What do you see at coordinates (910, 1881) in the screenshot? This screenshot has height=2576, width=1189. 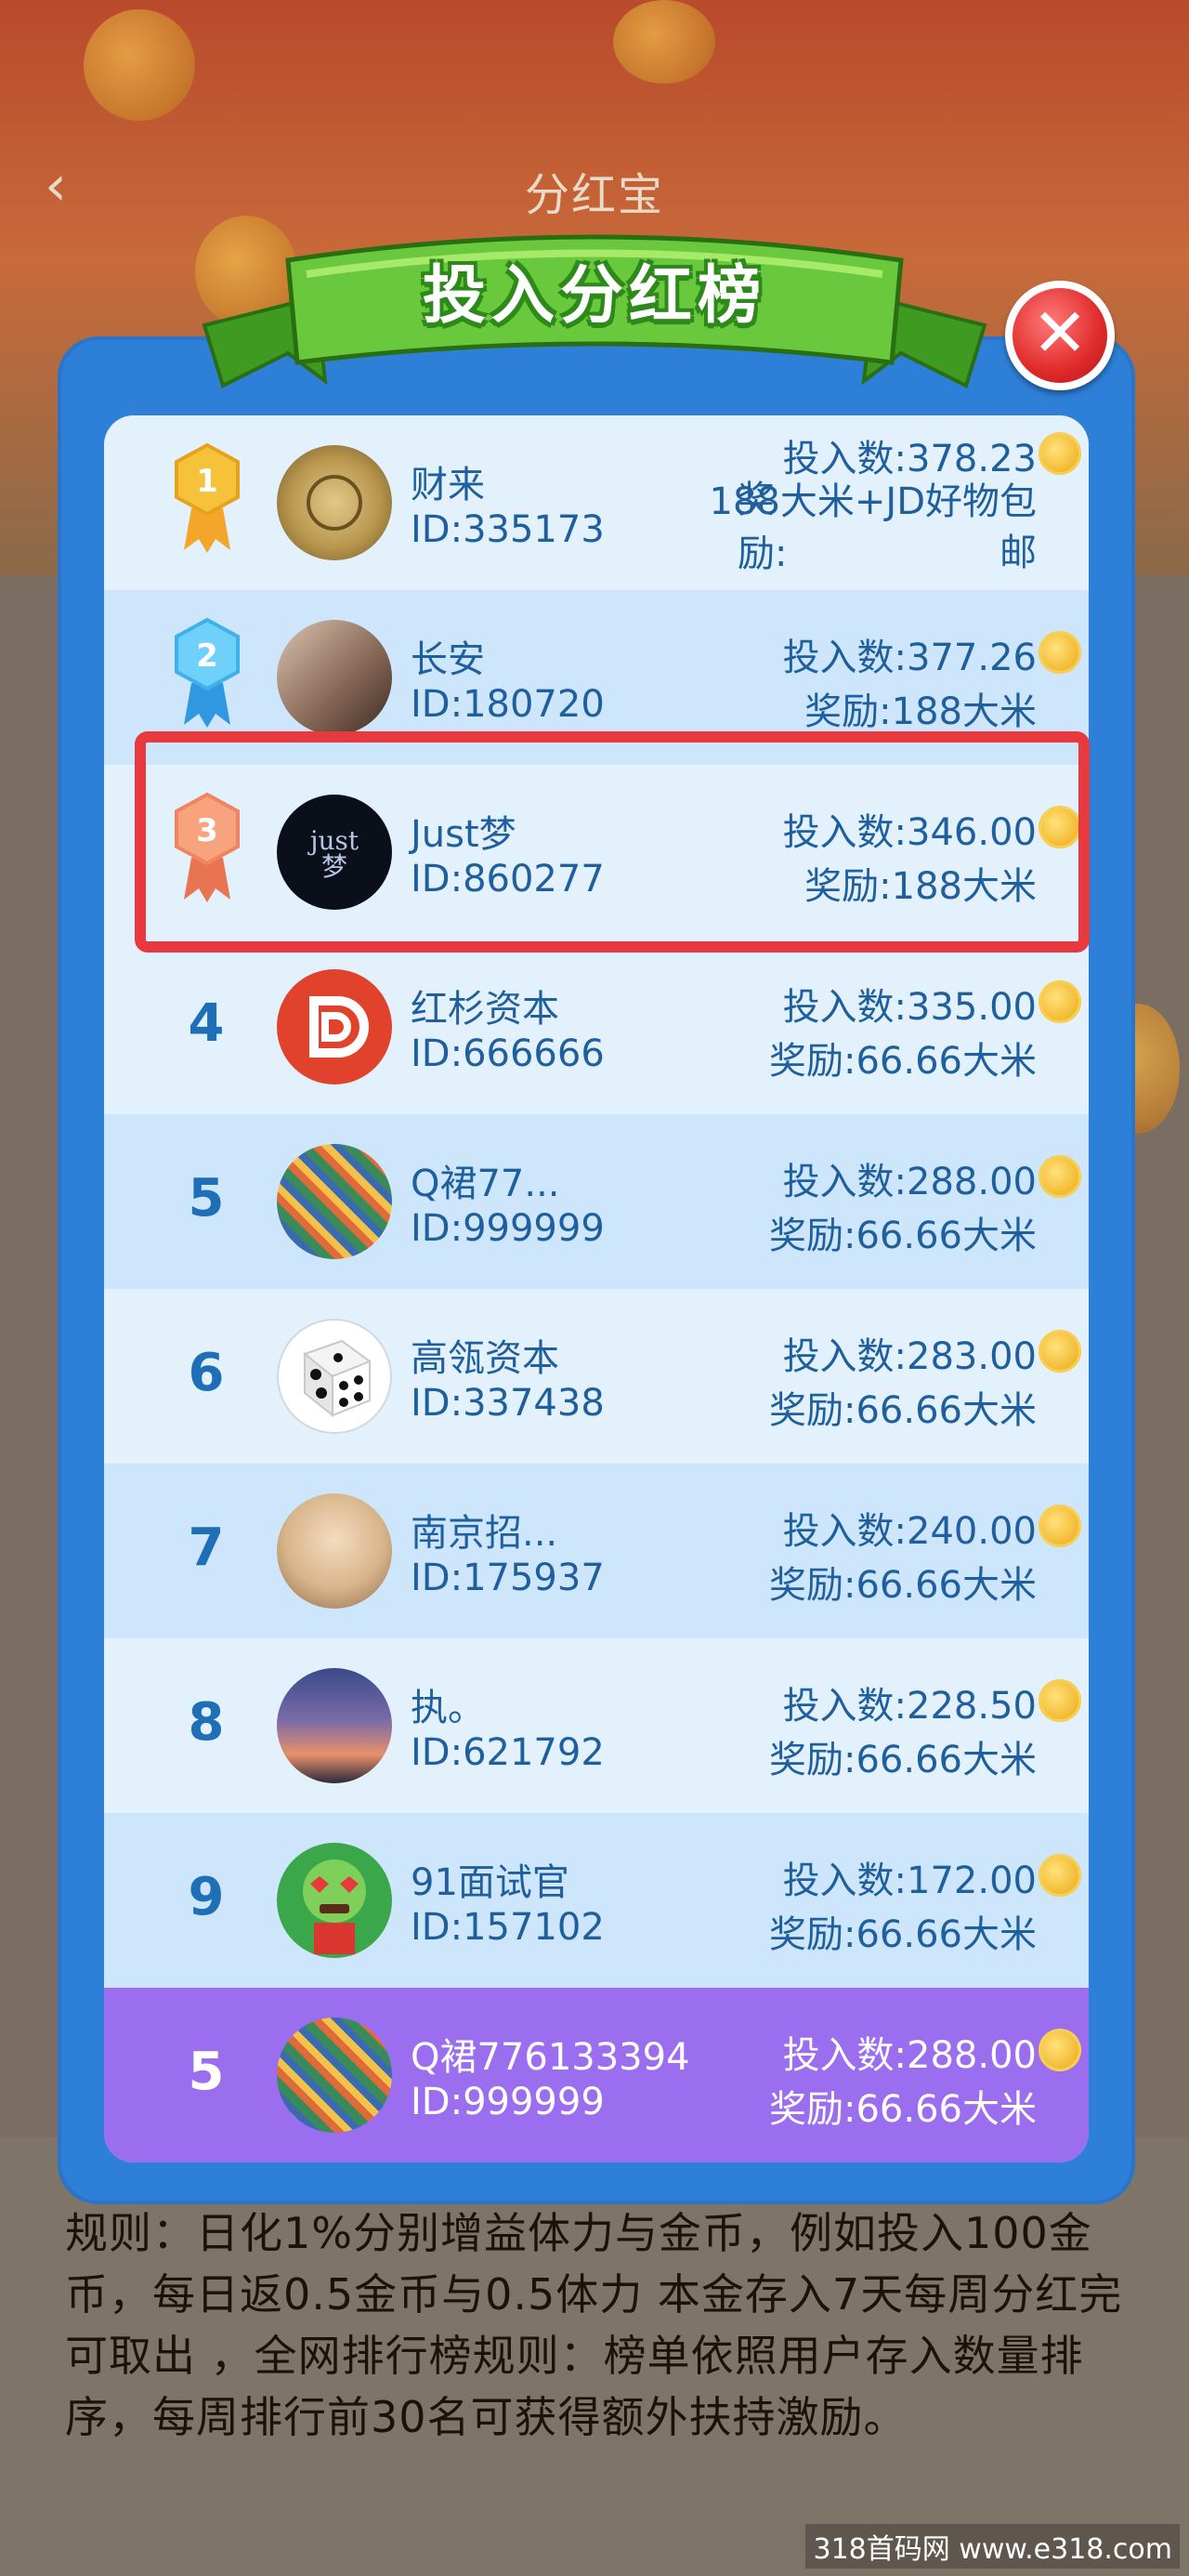 I see `investment-amount: 投入数:172.00` at bounding box center [910, 1881].